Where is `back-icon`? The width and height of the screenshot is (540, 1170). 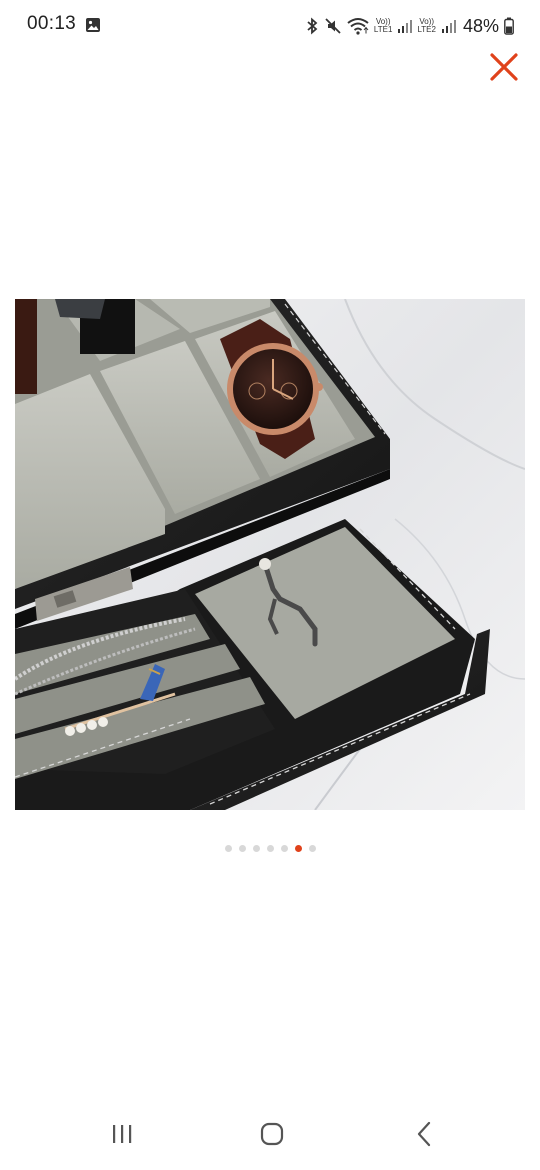 back-icon is located at coordinates (424, 1134).